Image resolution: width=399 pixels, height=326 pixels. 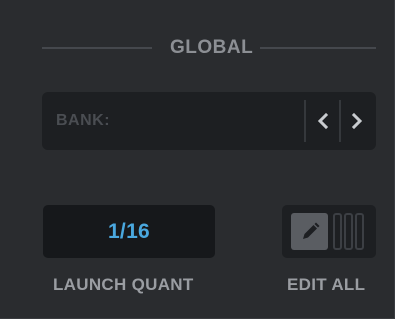 What do you see at coordinates (309, 231) in the screenshot?
I see `pencil-icon` at bounding box center [309, 231].